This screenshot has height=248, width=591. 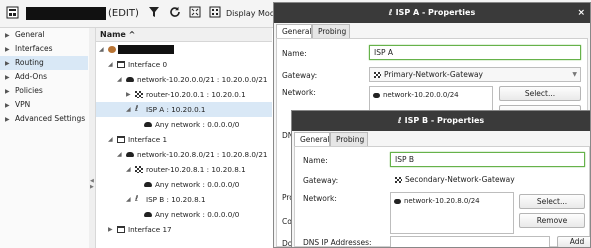 What do you see at coordinates (437, 201) in the screenshot?
I see `list-item: network-10.20.8.0/24` at bounding box center [437, 201].